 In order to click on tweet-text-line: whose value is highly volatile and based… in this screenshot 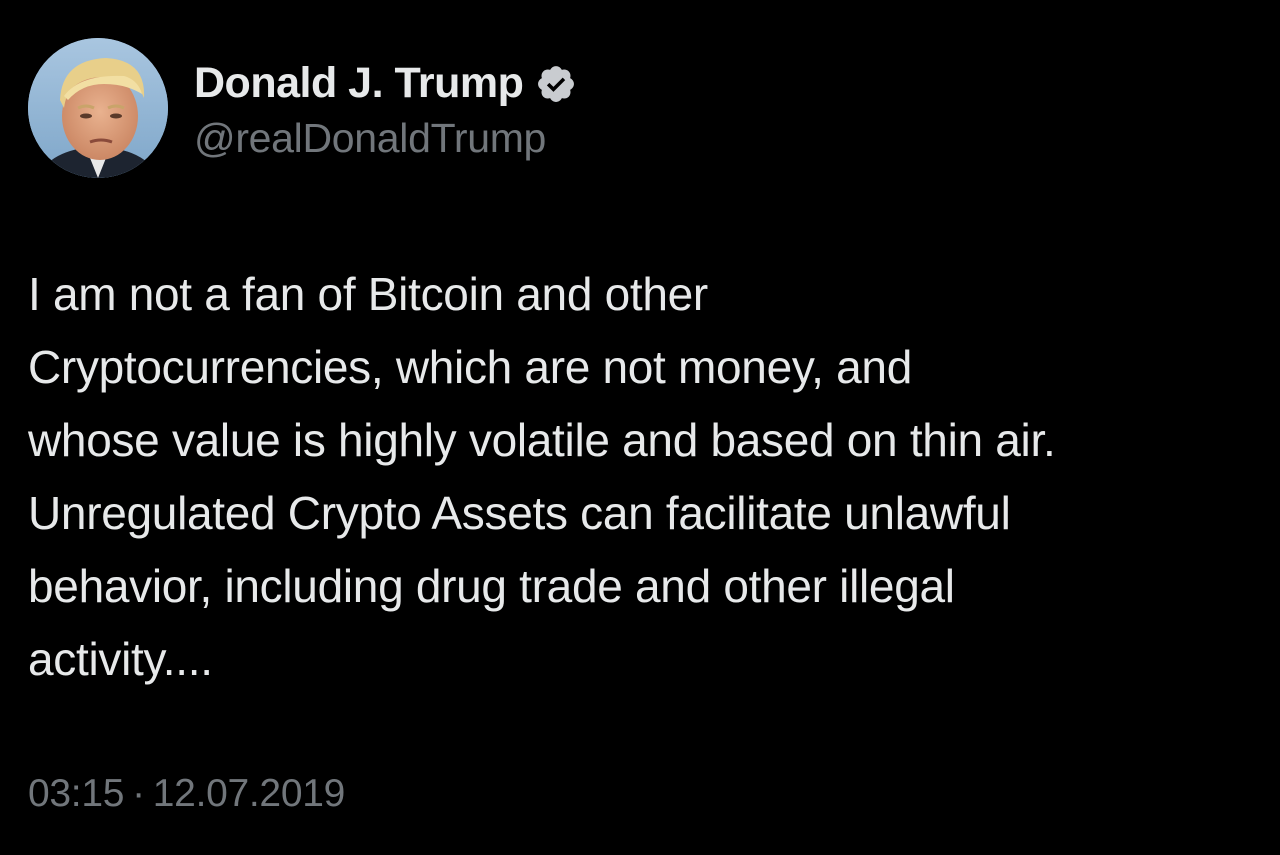, I will do `click(542, 440)`.